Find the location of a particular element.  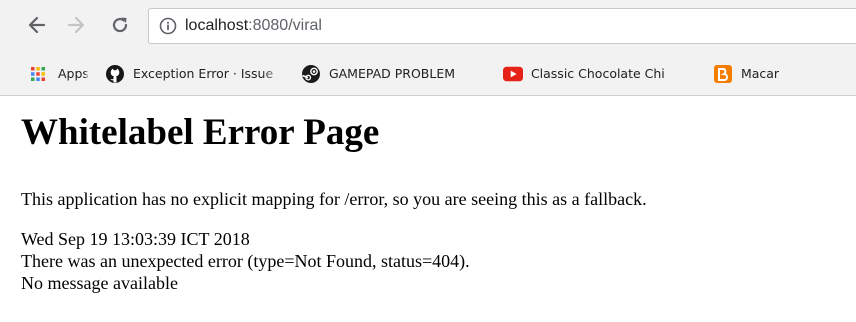

bookmark-macar: Macar is located at coordinates (757, 74).